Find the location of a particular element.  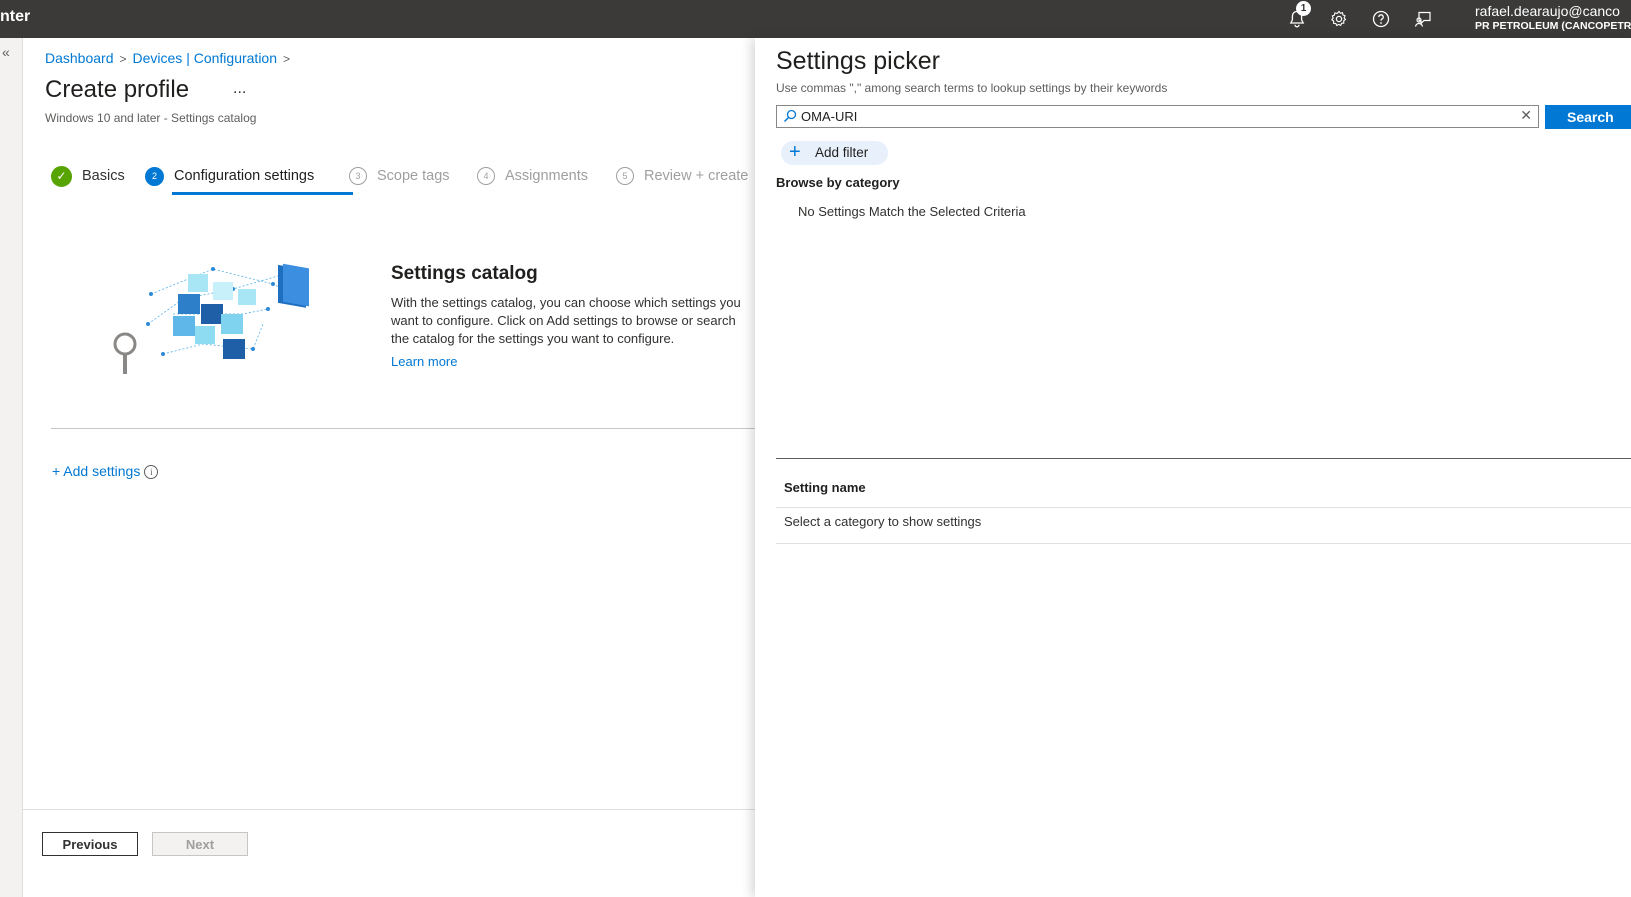

browse-by-category-heading: Browse by category is located at coordinates (838, 182).